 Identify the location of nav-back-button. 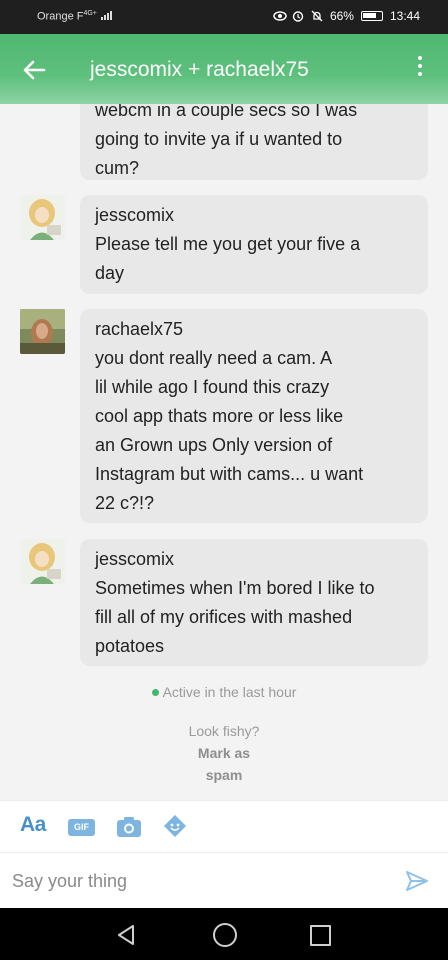
(126, 935).